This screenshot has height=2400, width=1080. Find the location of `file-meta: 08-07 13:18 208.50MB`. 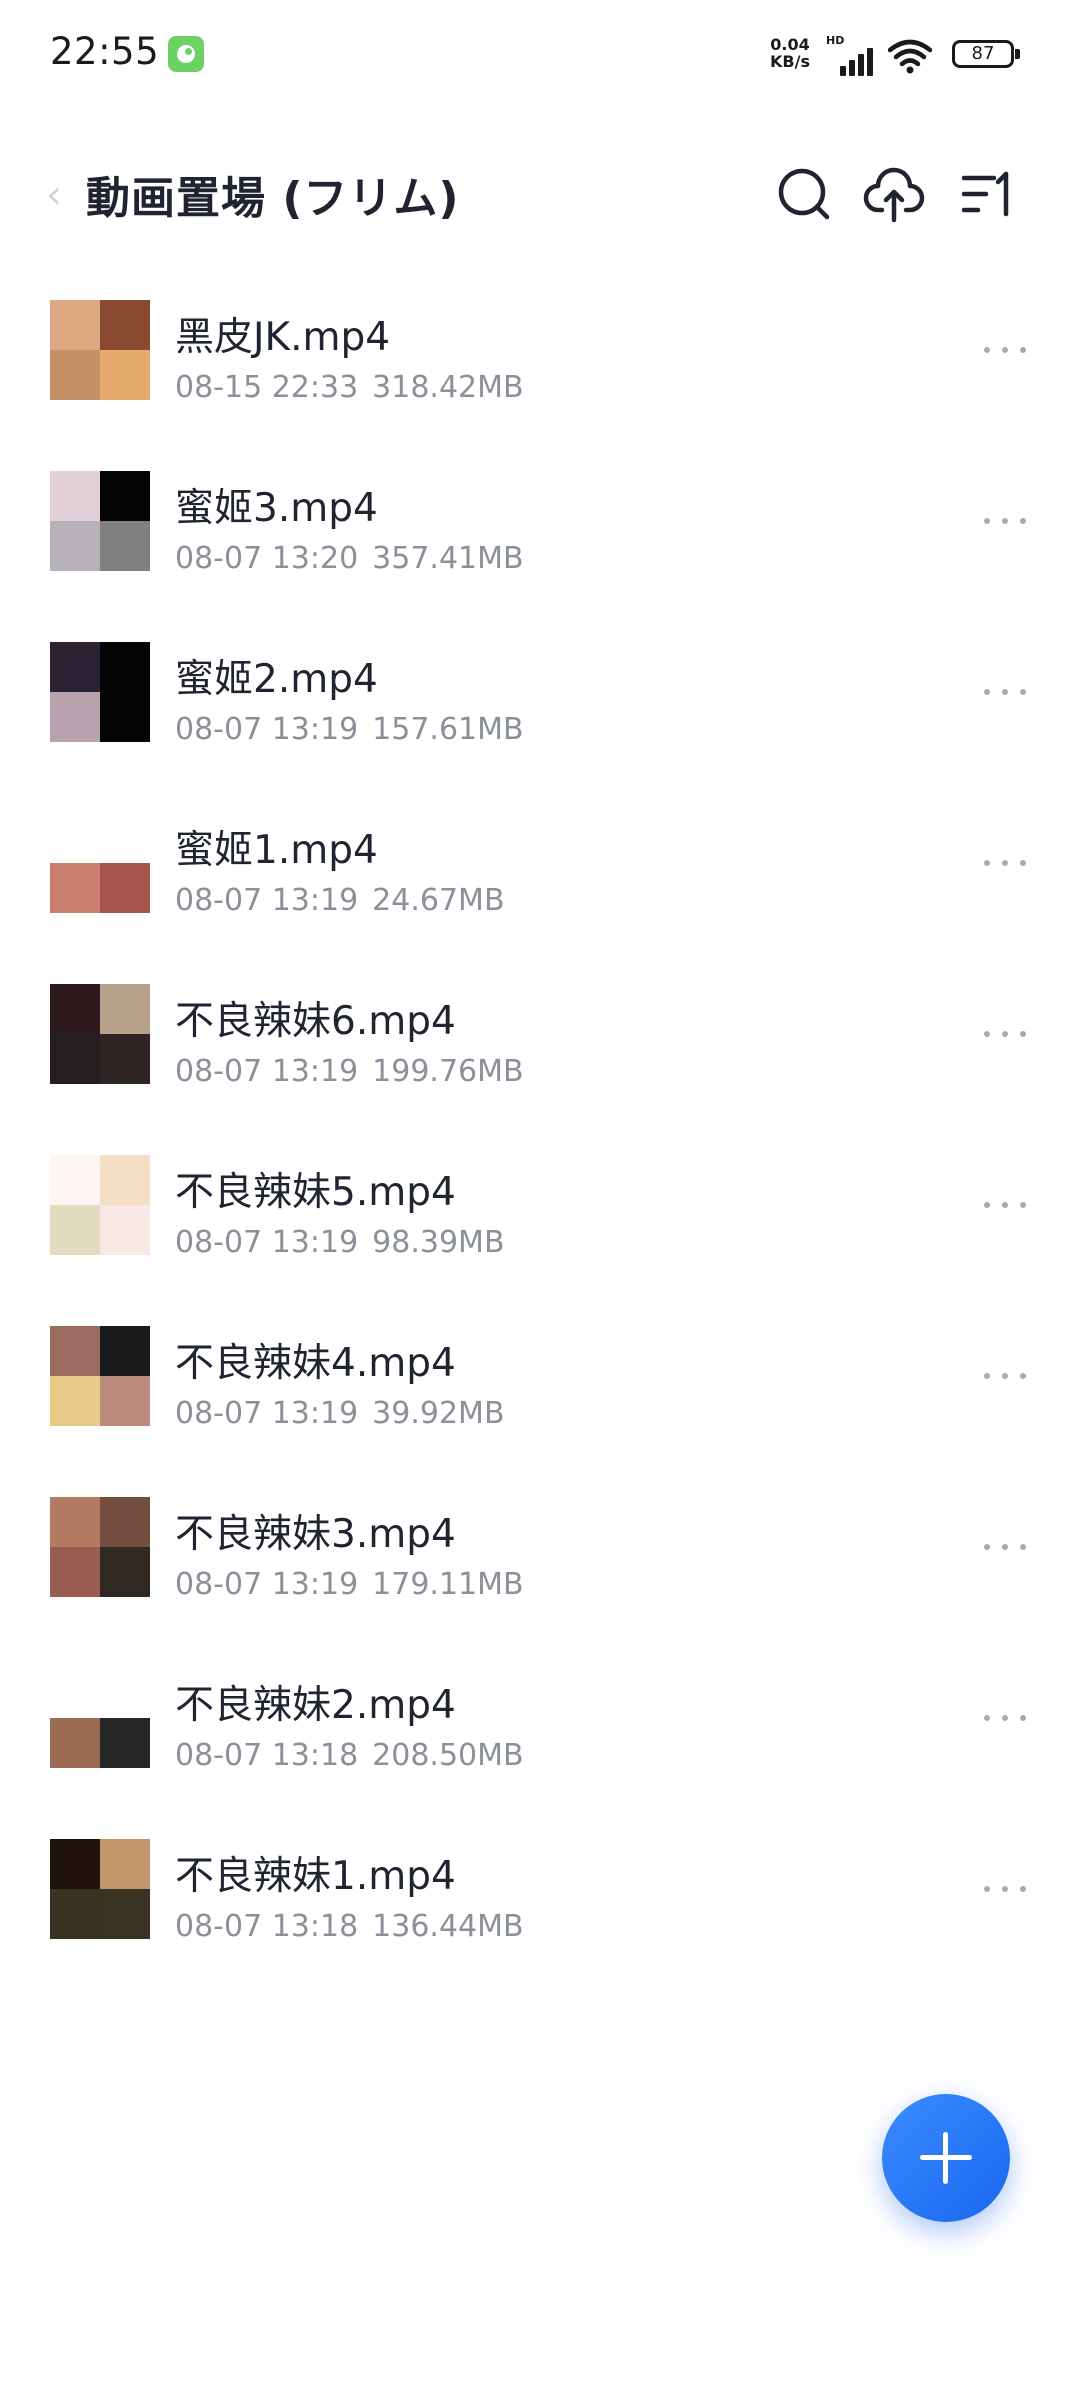

file-meta: 08-07 13:18 208.50MB is located at coordinates (349, 1755).